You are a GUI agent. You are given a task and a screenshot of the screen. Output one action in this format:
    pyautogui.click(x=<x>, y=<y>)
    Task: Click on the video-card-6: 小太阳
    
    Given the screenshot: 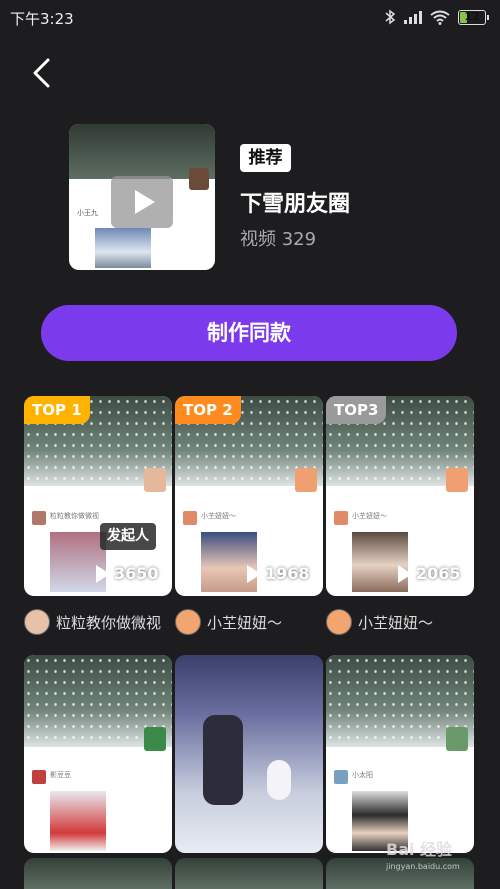 What is the action you would take?
    pyautogui.click(x=400, y=754)
    